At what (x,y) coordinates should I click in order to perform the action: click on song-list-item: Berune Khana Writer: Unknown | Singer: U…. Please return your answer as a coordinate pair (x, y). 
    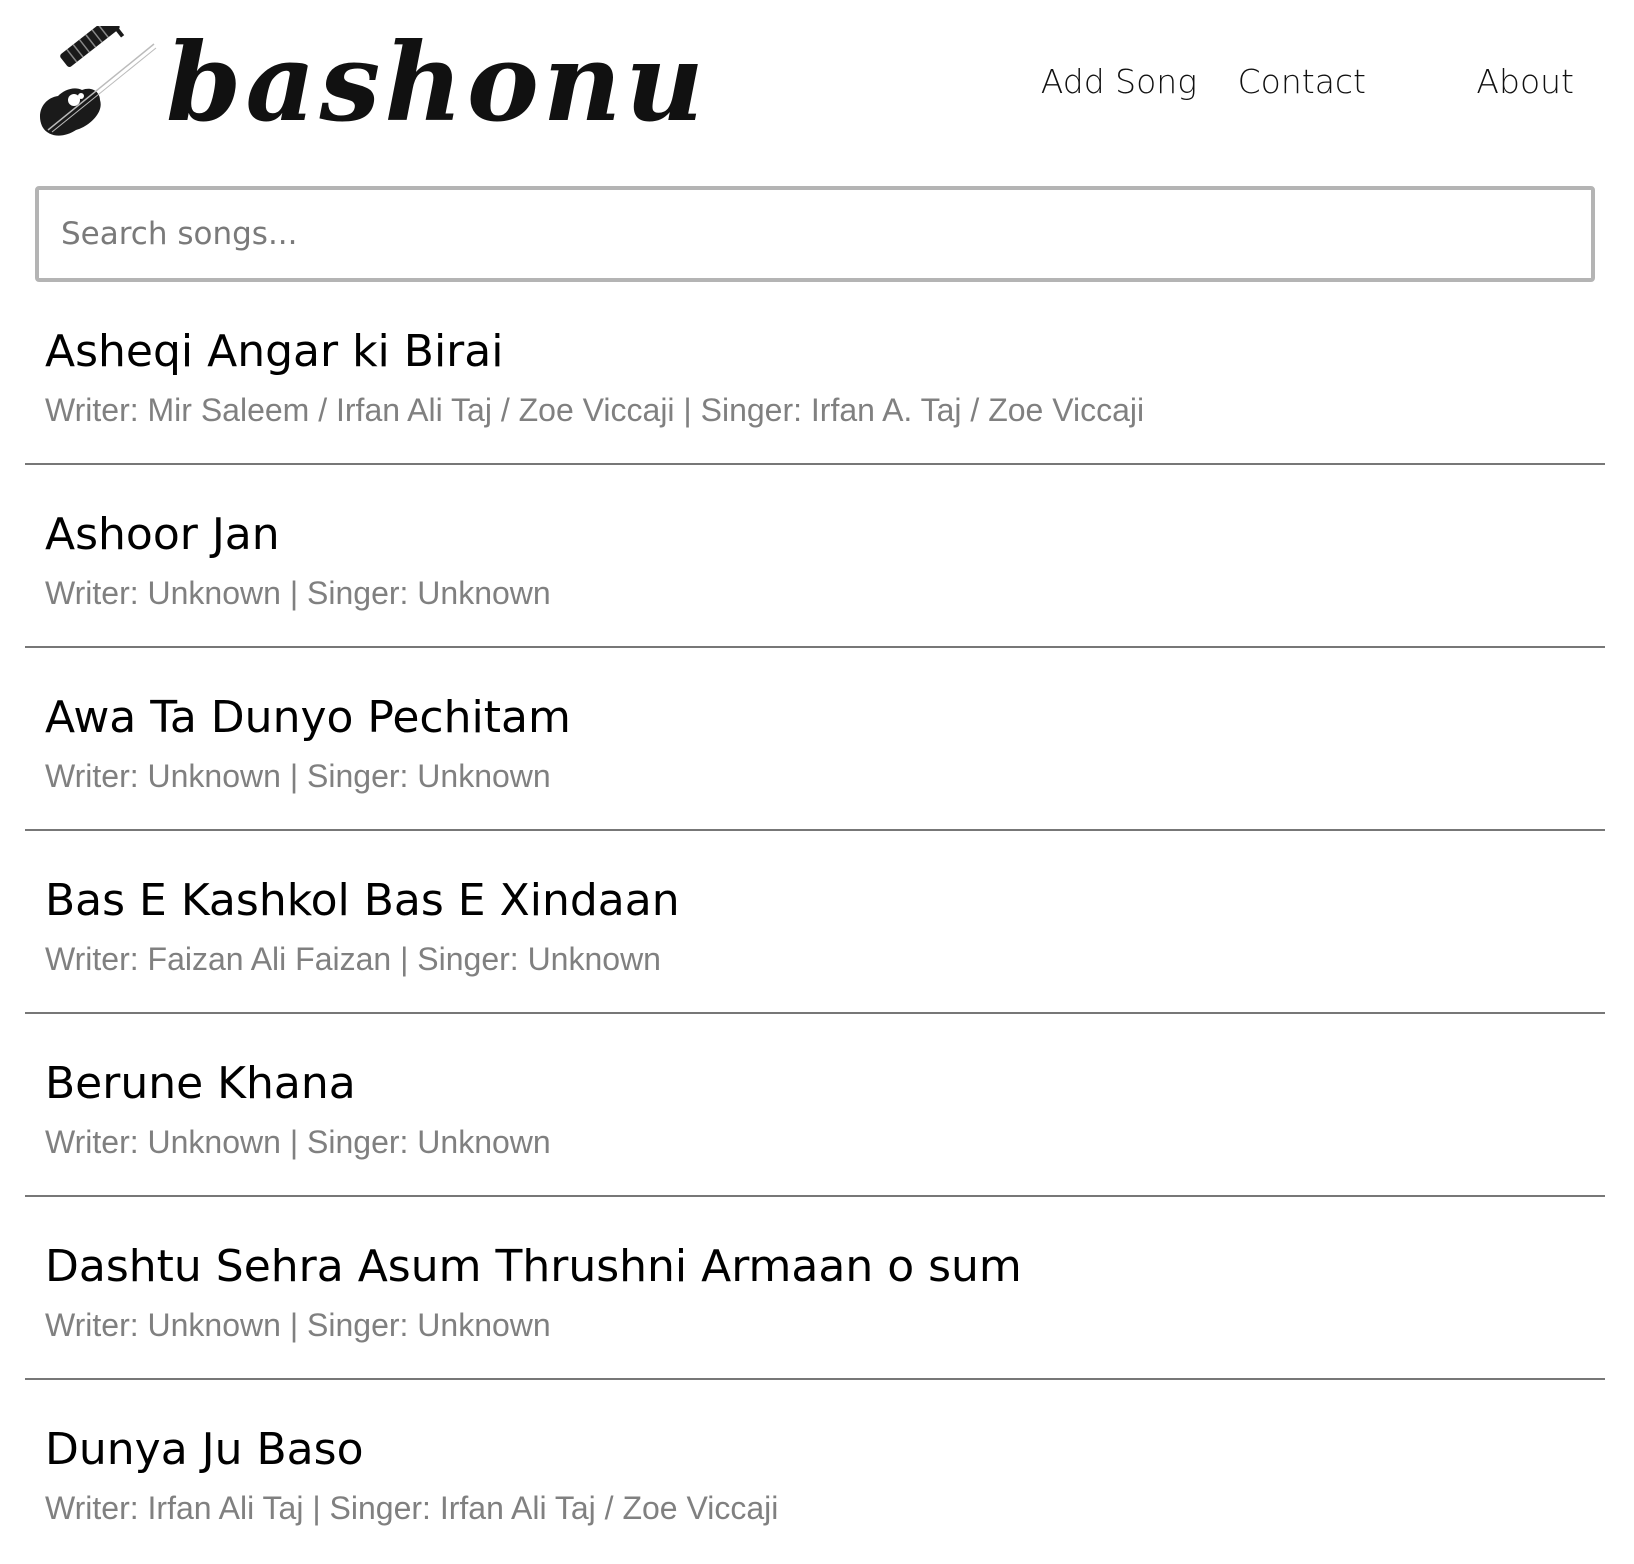
    Looking at the image, I should click on (815, 1105).